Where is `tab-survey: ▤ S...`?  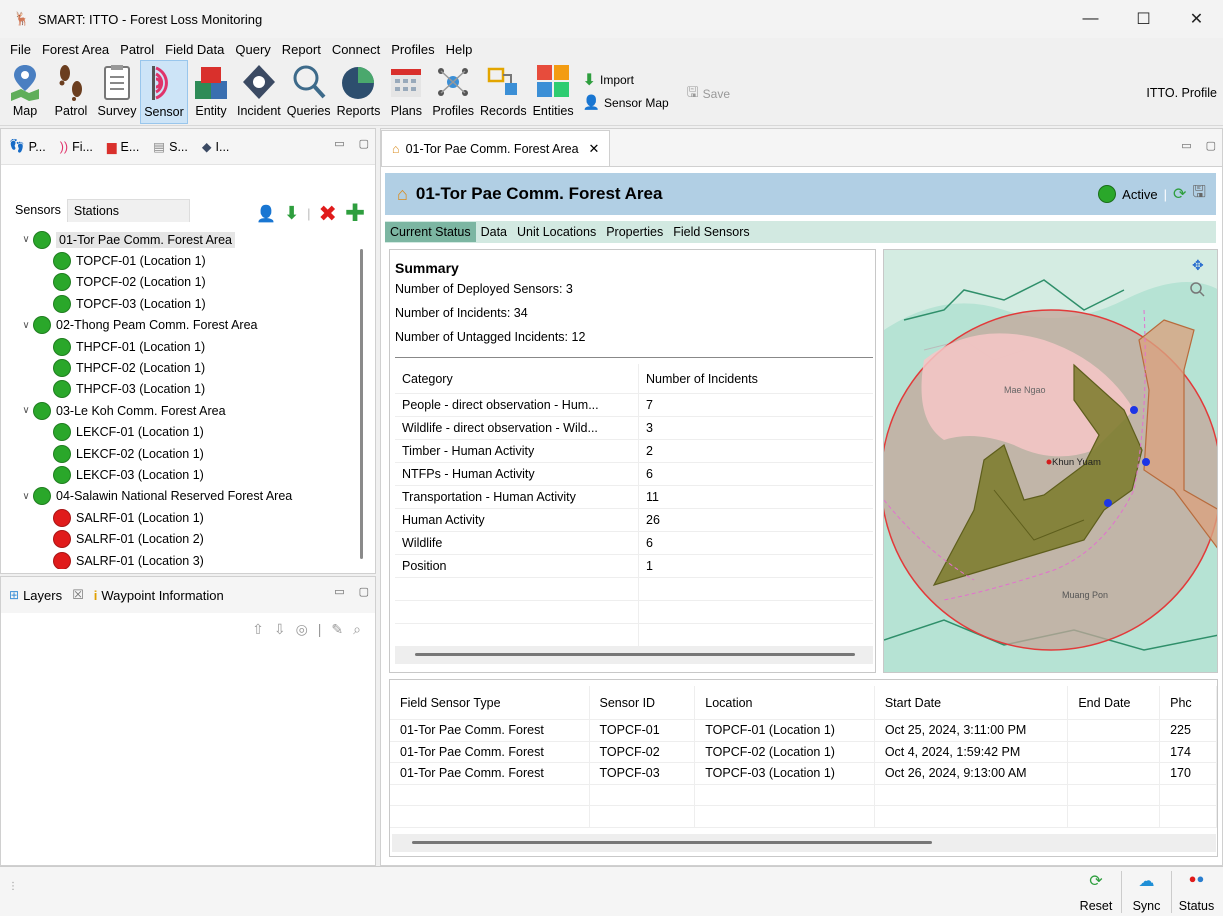
tab-survey: ▤ S... is located at coordinates (170, 147).